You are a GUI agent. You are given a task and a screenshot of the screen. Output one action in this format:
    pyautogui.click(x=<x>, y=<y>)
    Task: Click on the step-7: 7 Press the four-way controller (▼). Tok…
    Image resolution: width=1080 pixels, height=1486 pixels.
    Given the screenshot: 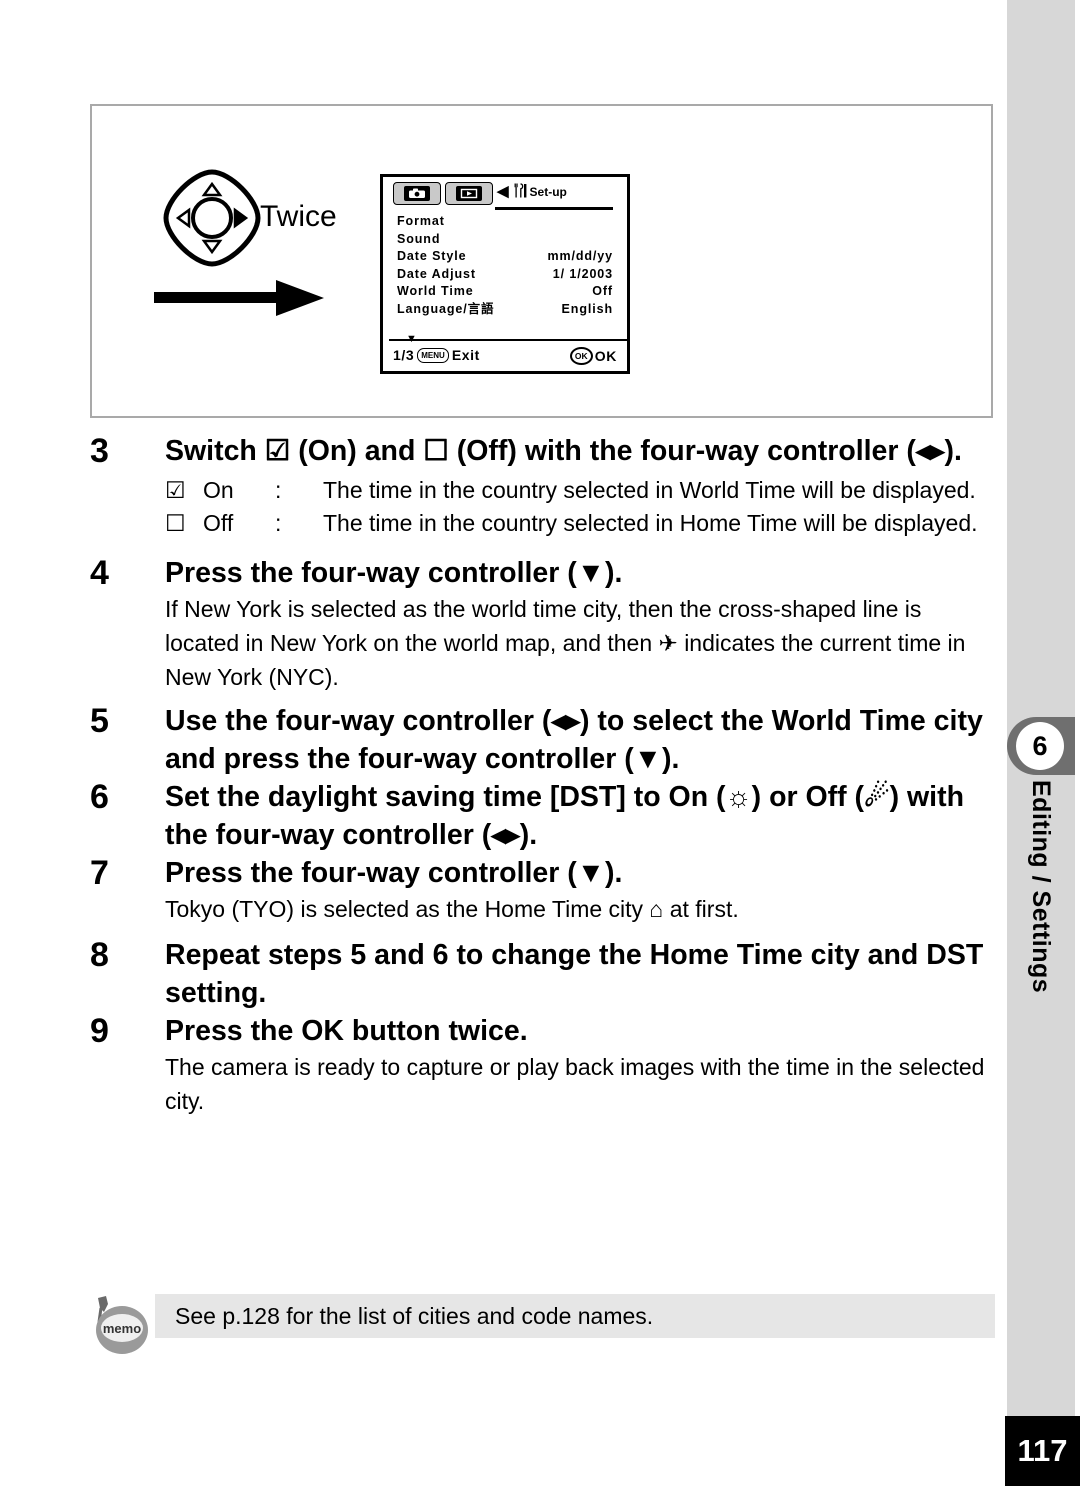 What is the action you would take?
    pyautogui.click(x=542, y=890)
    